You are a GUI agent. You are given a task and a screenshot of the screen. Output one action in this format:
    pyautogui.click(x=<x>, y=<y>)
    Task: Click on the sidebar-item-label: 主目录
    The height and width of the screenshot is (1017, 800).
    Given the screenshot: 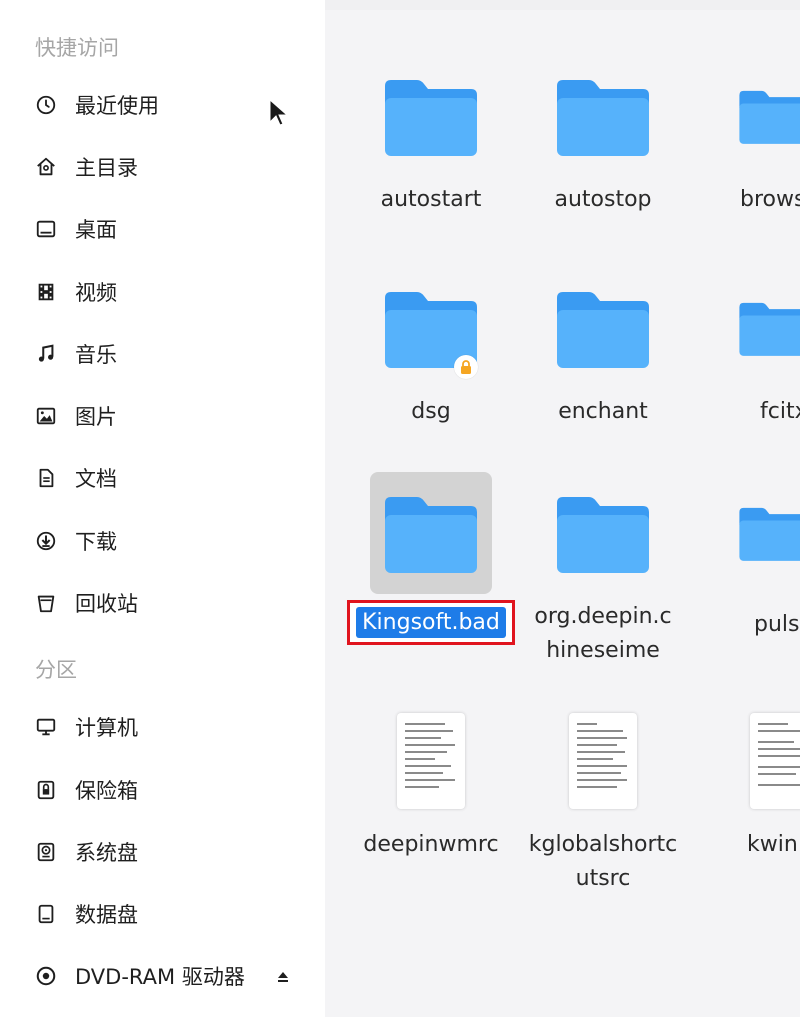 What is the action you would take?
    pyautogui.click(x=106, y=168)
    